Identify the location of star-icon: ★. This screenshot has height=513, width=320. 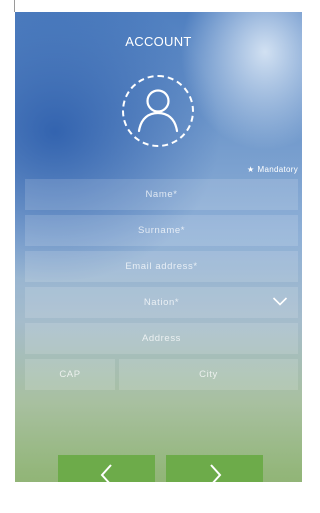
(251, 169).